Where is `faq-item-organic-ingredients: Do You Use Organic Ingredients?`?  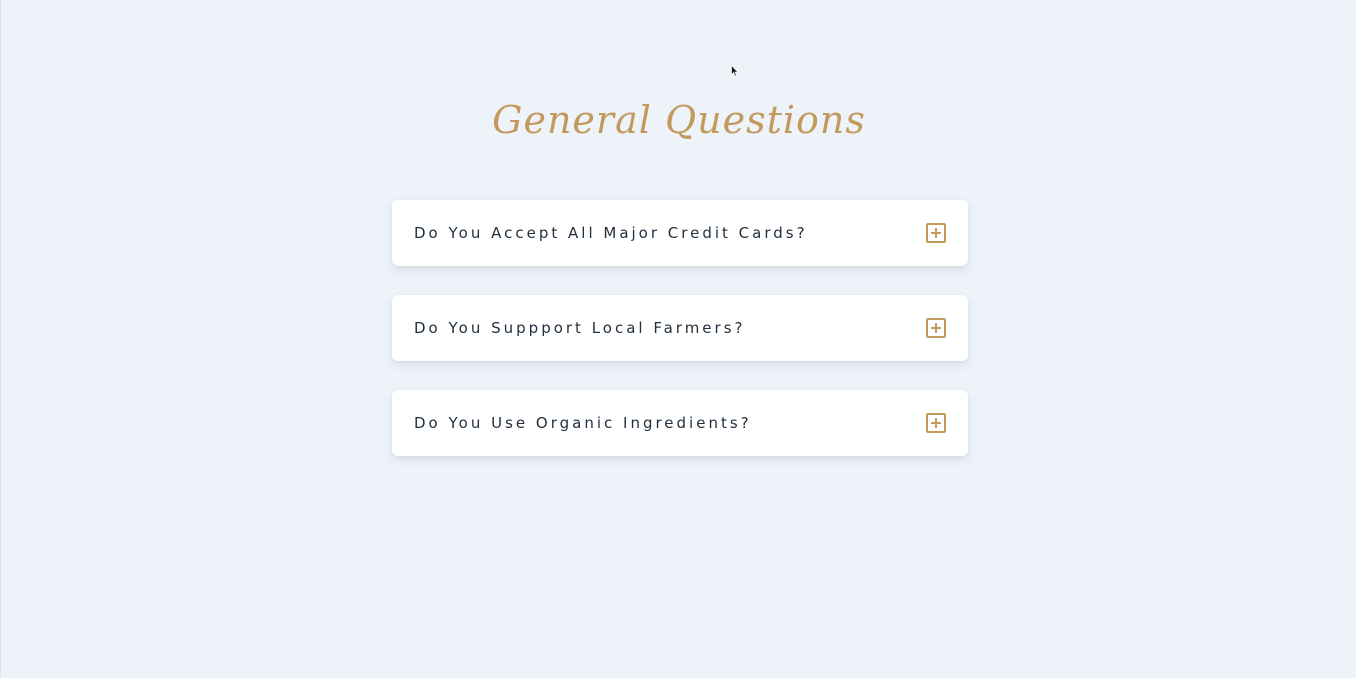
faq-item-organic-ingredients: Do You Use Organic Ingredients? is located at coordinates (680, 423).